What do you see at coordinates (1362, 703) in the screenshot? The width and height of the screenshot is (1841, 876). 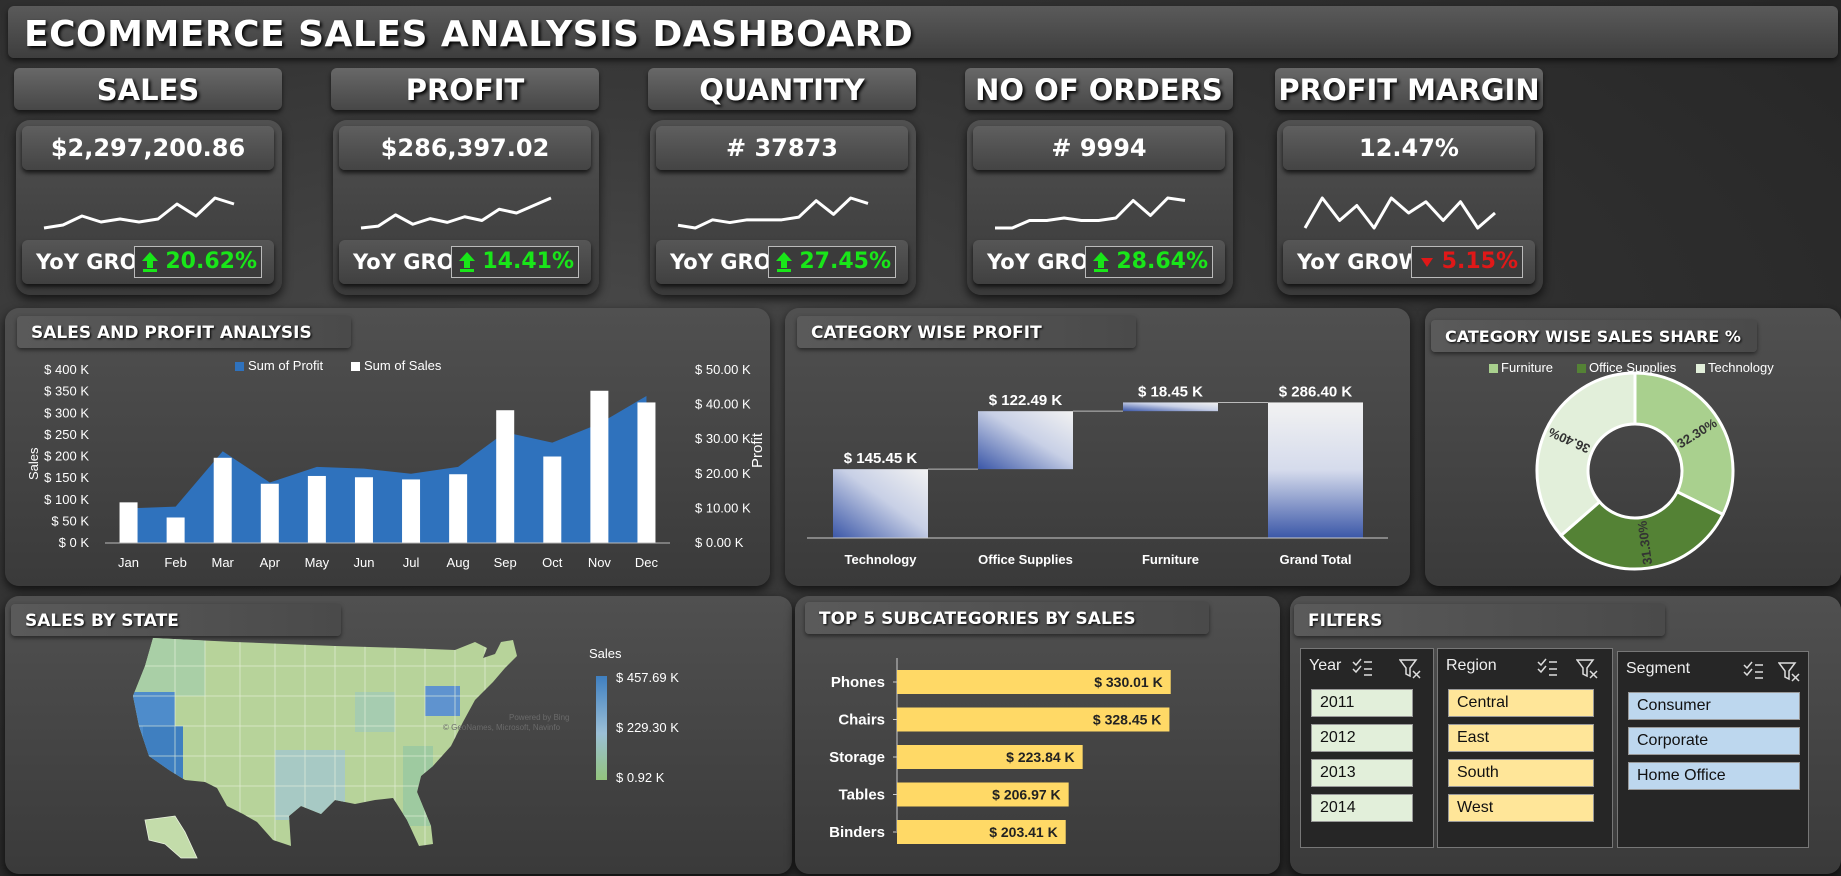 I see `slicer-item-year: 2011` at bounding box center [1362, 703].